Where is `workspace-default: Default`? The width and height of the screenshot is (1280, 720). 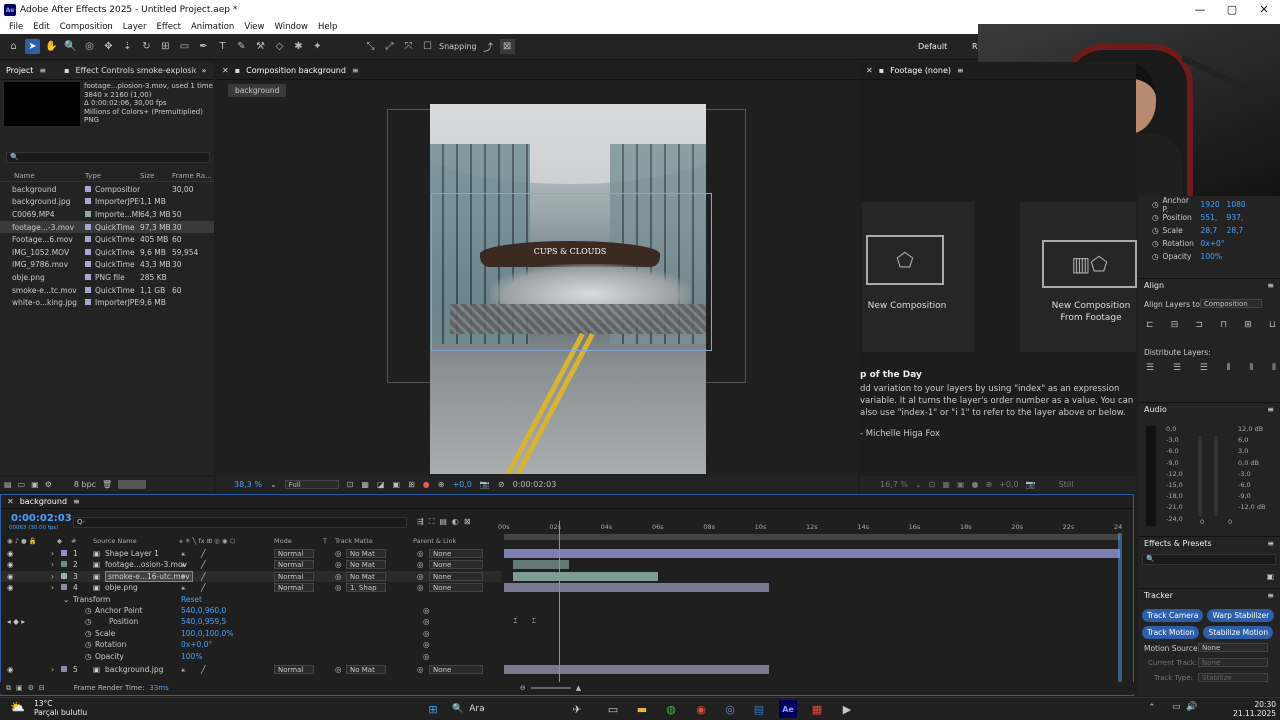
workspace-default: Default is located at coordinates (932, 46).